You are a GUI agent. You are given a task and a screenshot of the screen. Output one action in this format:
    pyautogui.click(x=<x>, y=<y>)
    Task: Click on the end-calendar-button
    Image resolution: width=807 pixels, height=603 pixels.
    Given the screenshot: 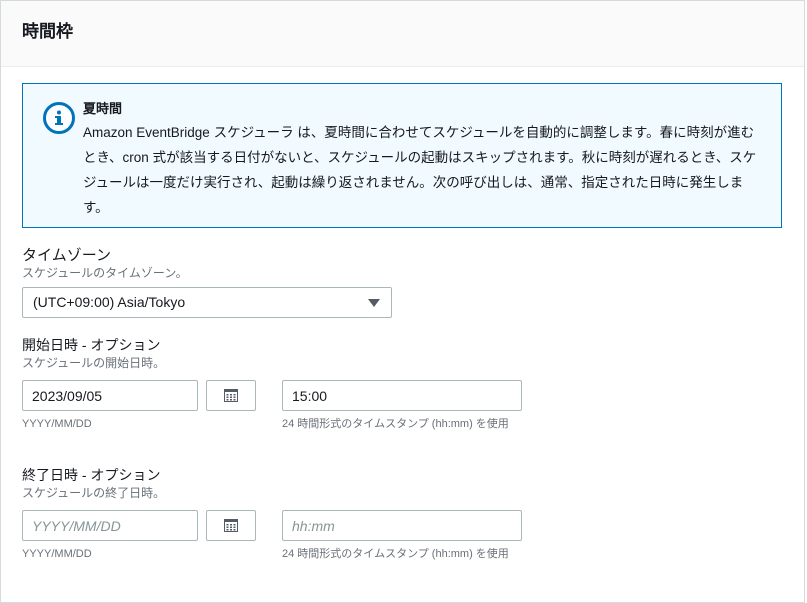 What is the action you would take?
    pyautogui.click(x=231, y=525)
    